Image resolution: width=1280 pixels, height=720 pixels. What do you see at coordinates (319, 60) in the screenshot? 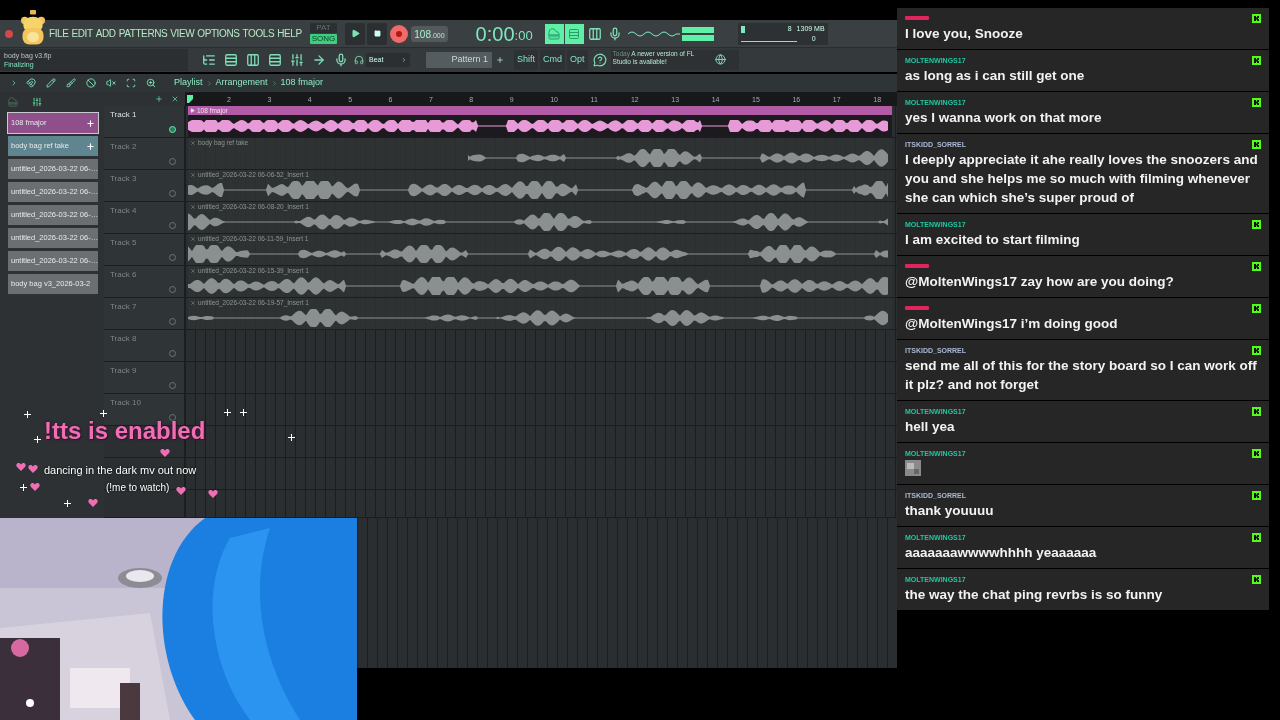
I see `arrow-button` at bounding box center [319, 60].